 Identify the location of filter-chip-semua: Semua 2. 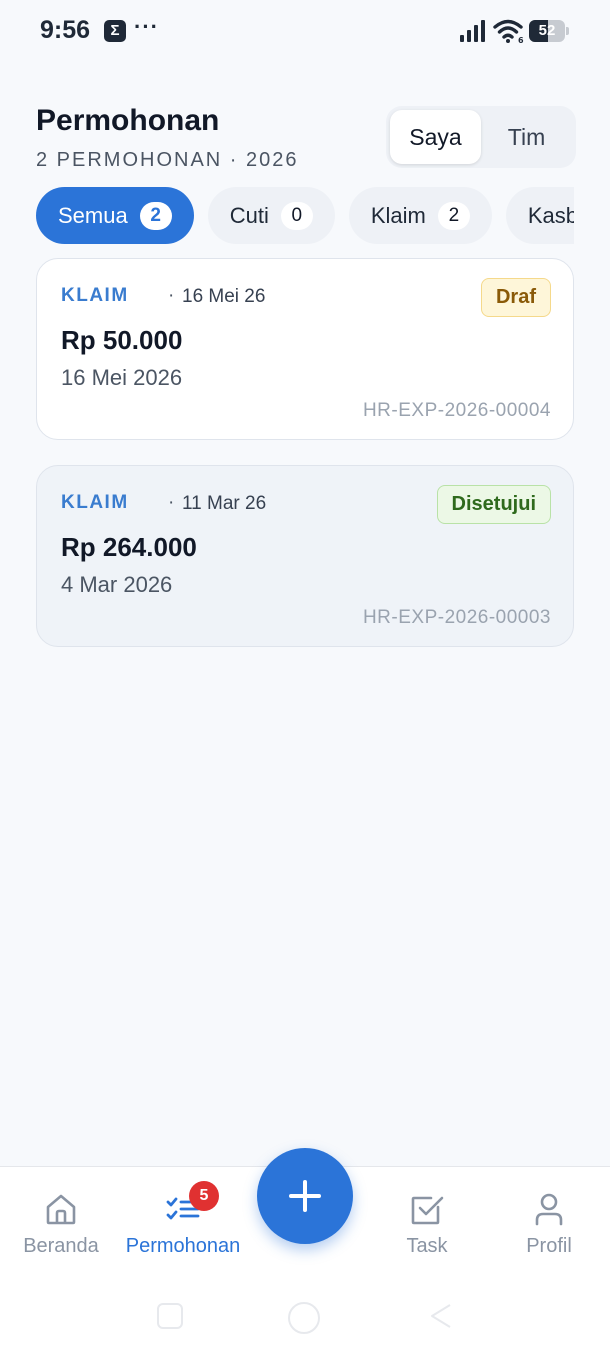
(115, 215).